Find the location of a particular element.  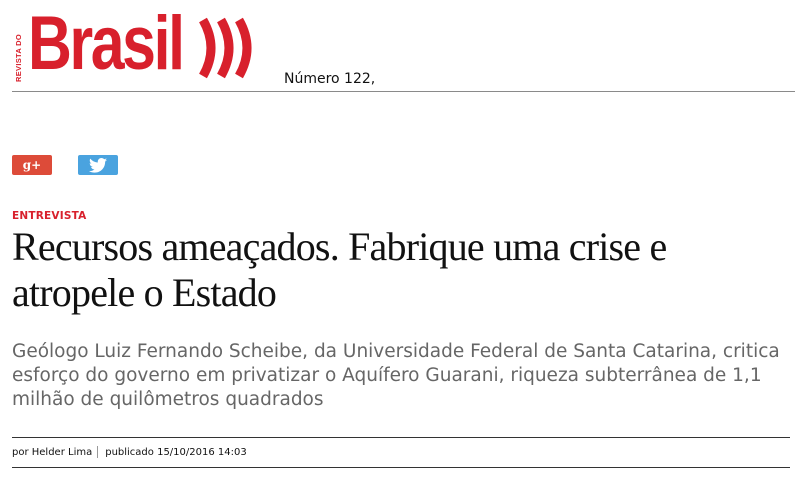

logo-wordmark: Brasil is located at coordinates (106, 44).